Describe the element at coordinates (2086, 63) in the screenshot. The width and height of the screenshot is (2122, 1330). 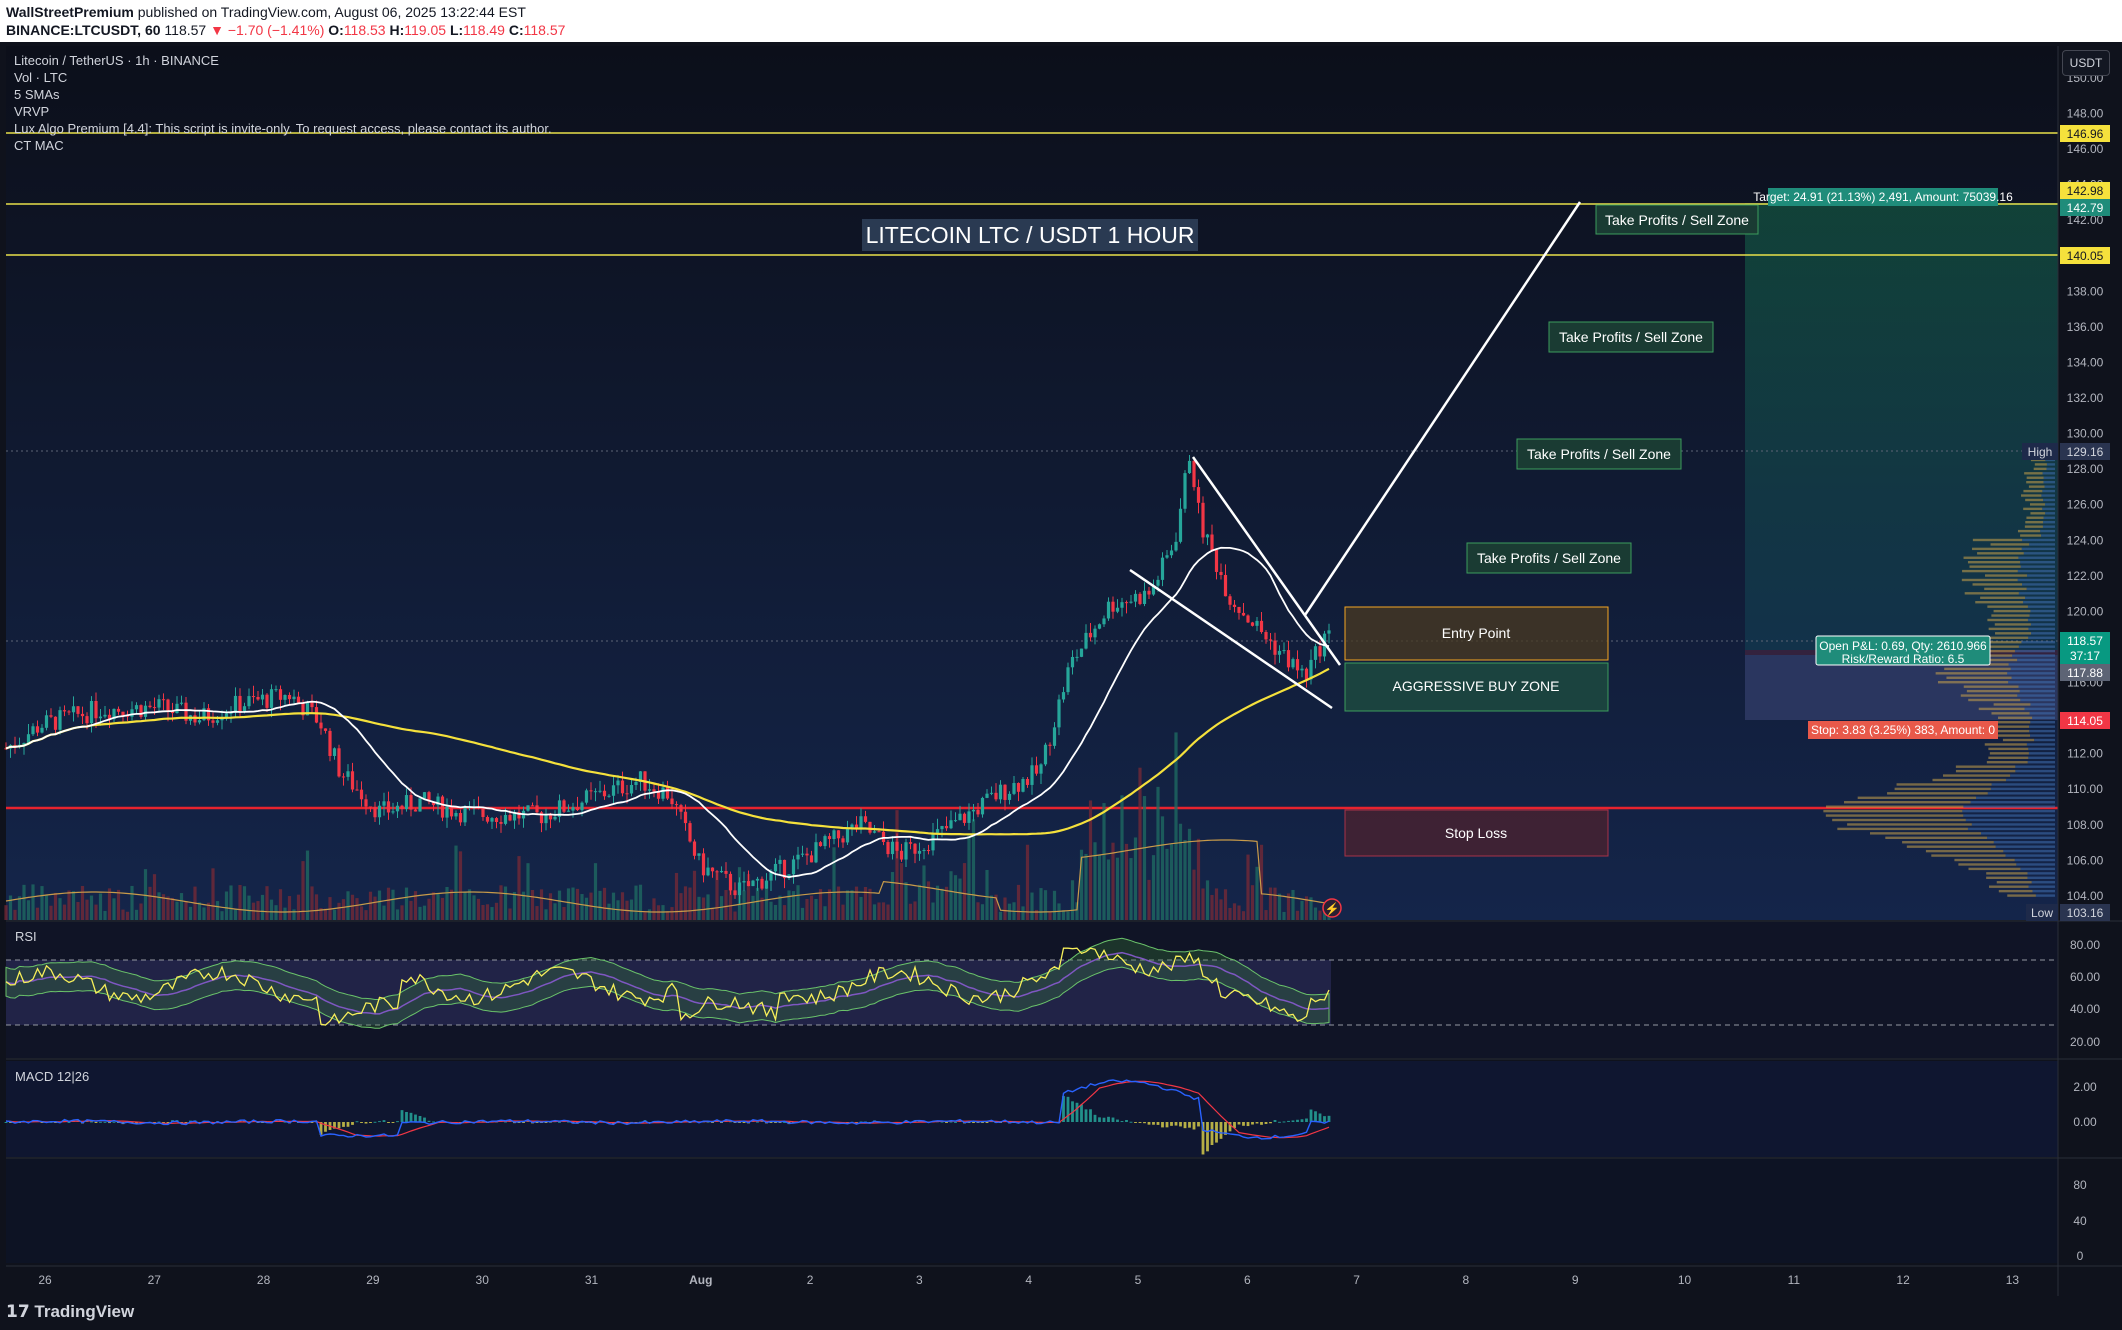
I see `currency-button: USDT` at that location.